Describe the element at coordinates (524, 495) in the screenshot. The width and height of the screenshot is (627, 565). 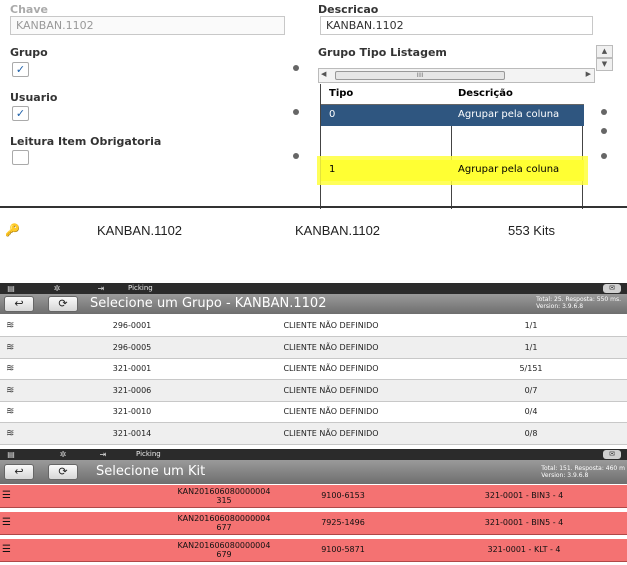
I see `kit-location: 321-0001 - BIN3 - 4` at that location.